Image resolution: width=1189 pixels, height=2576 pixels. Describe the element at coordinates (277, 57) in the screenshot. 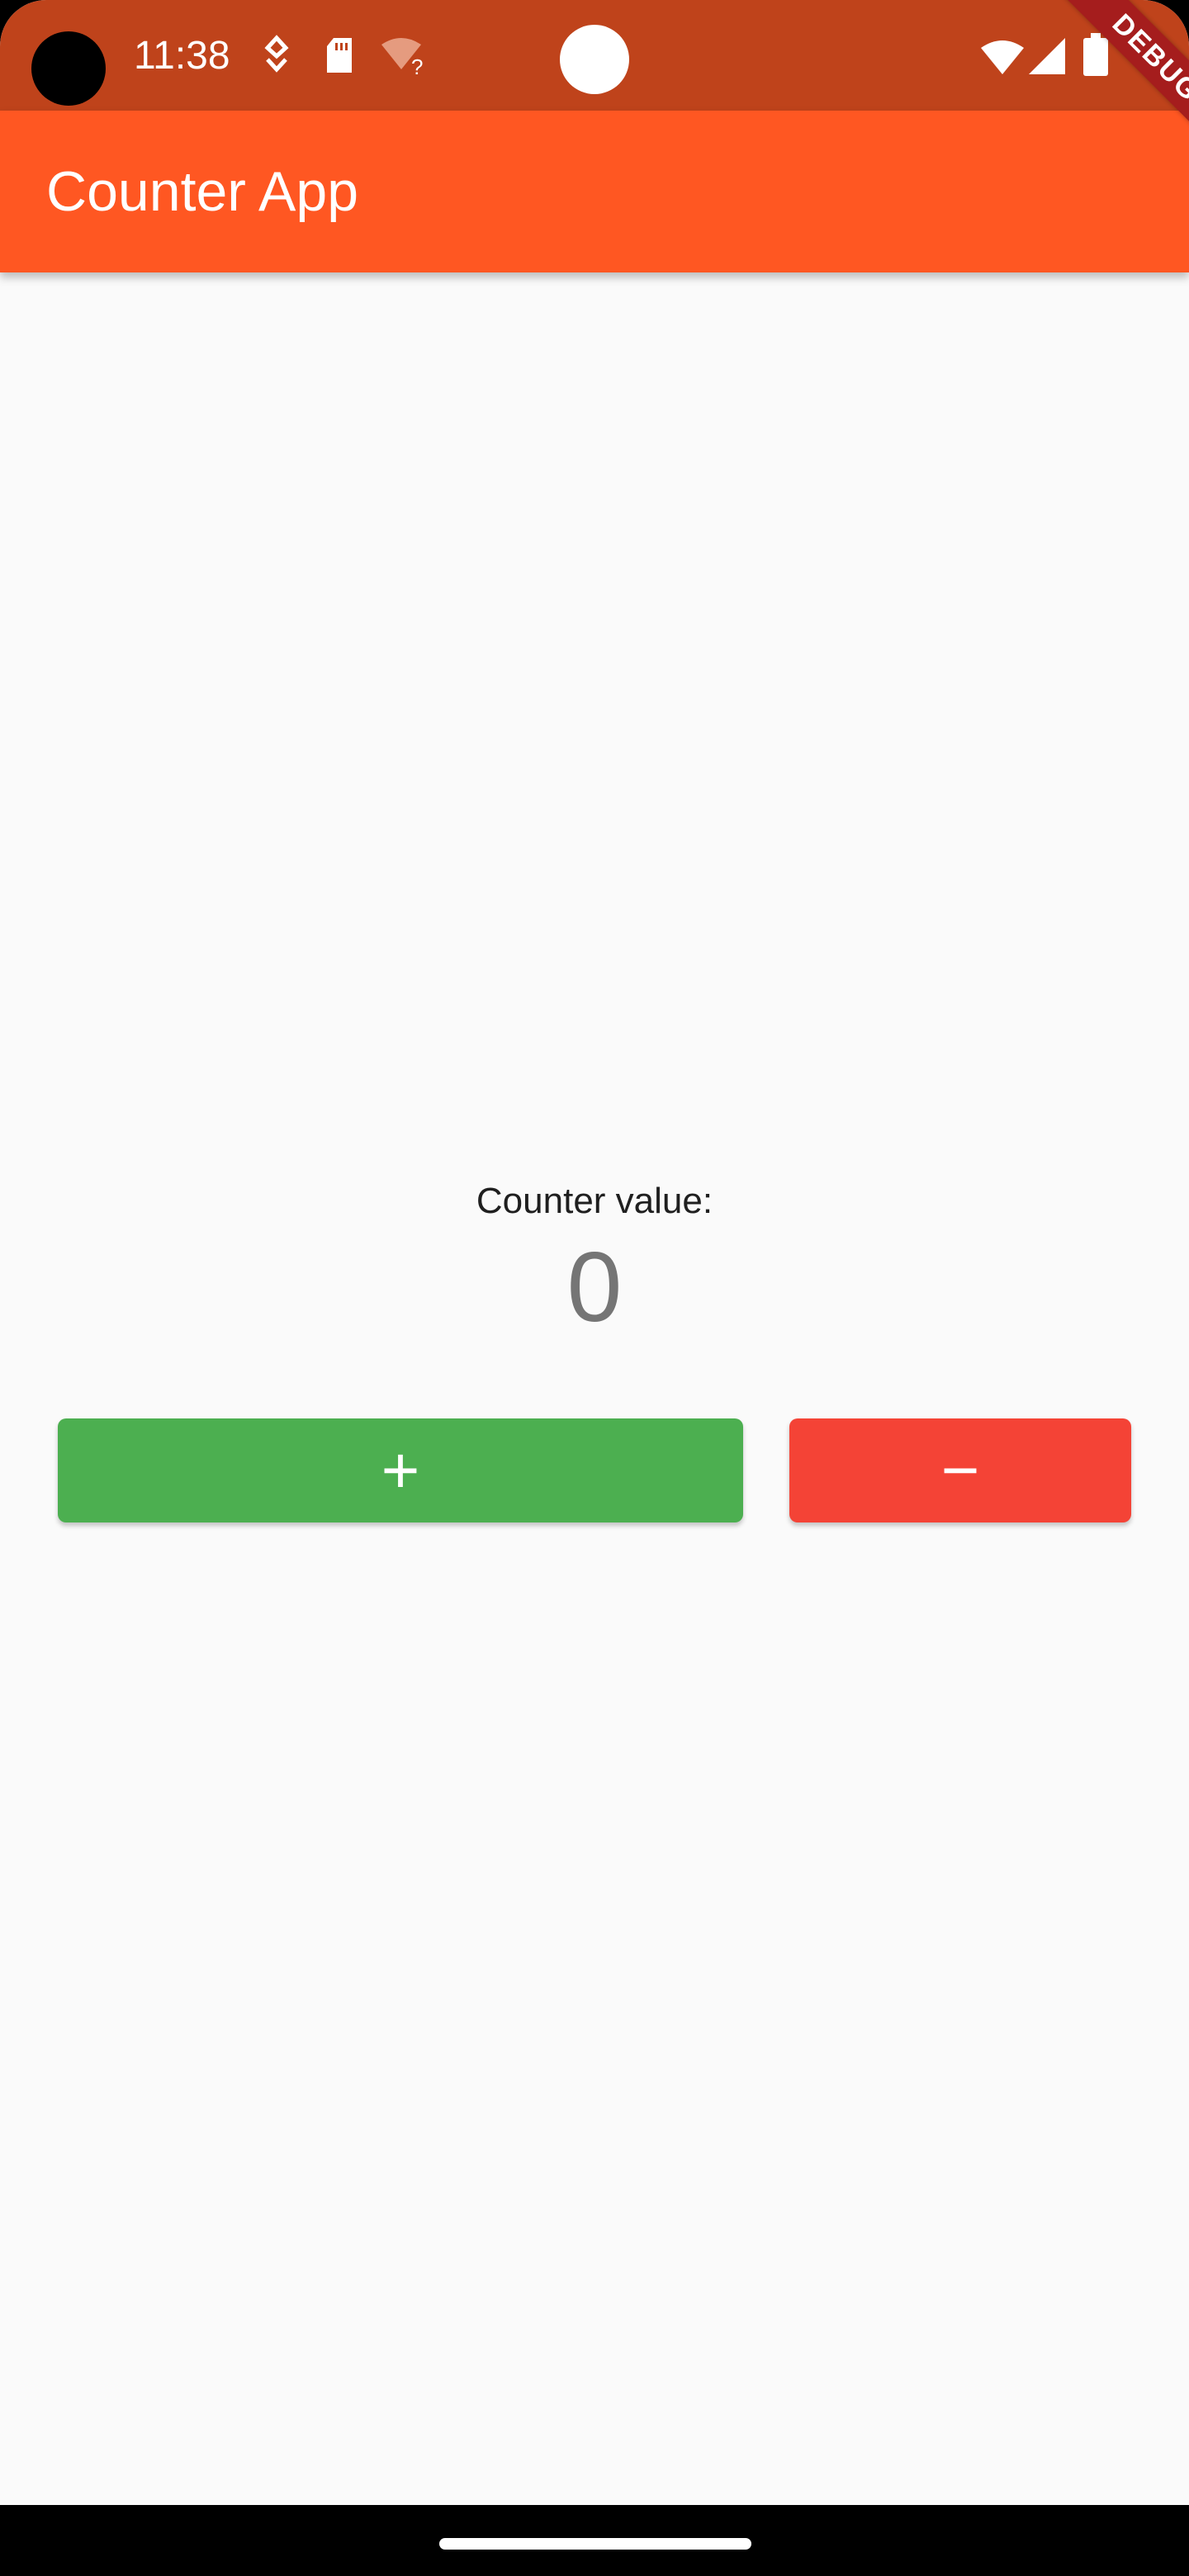

I see `location-icon` at that location.